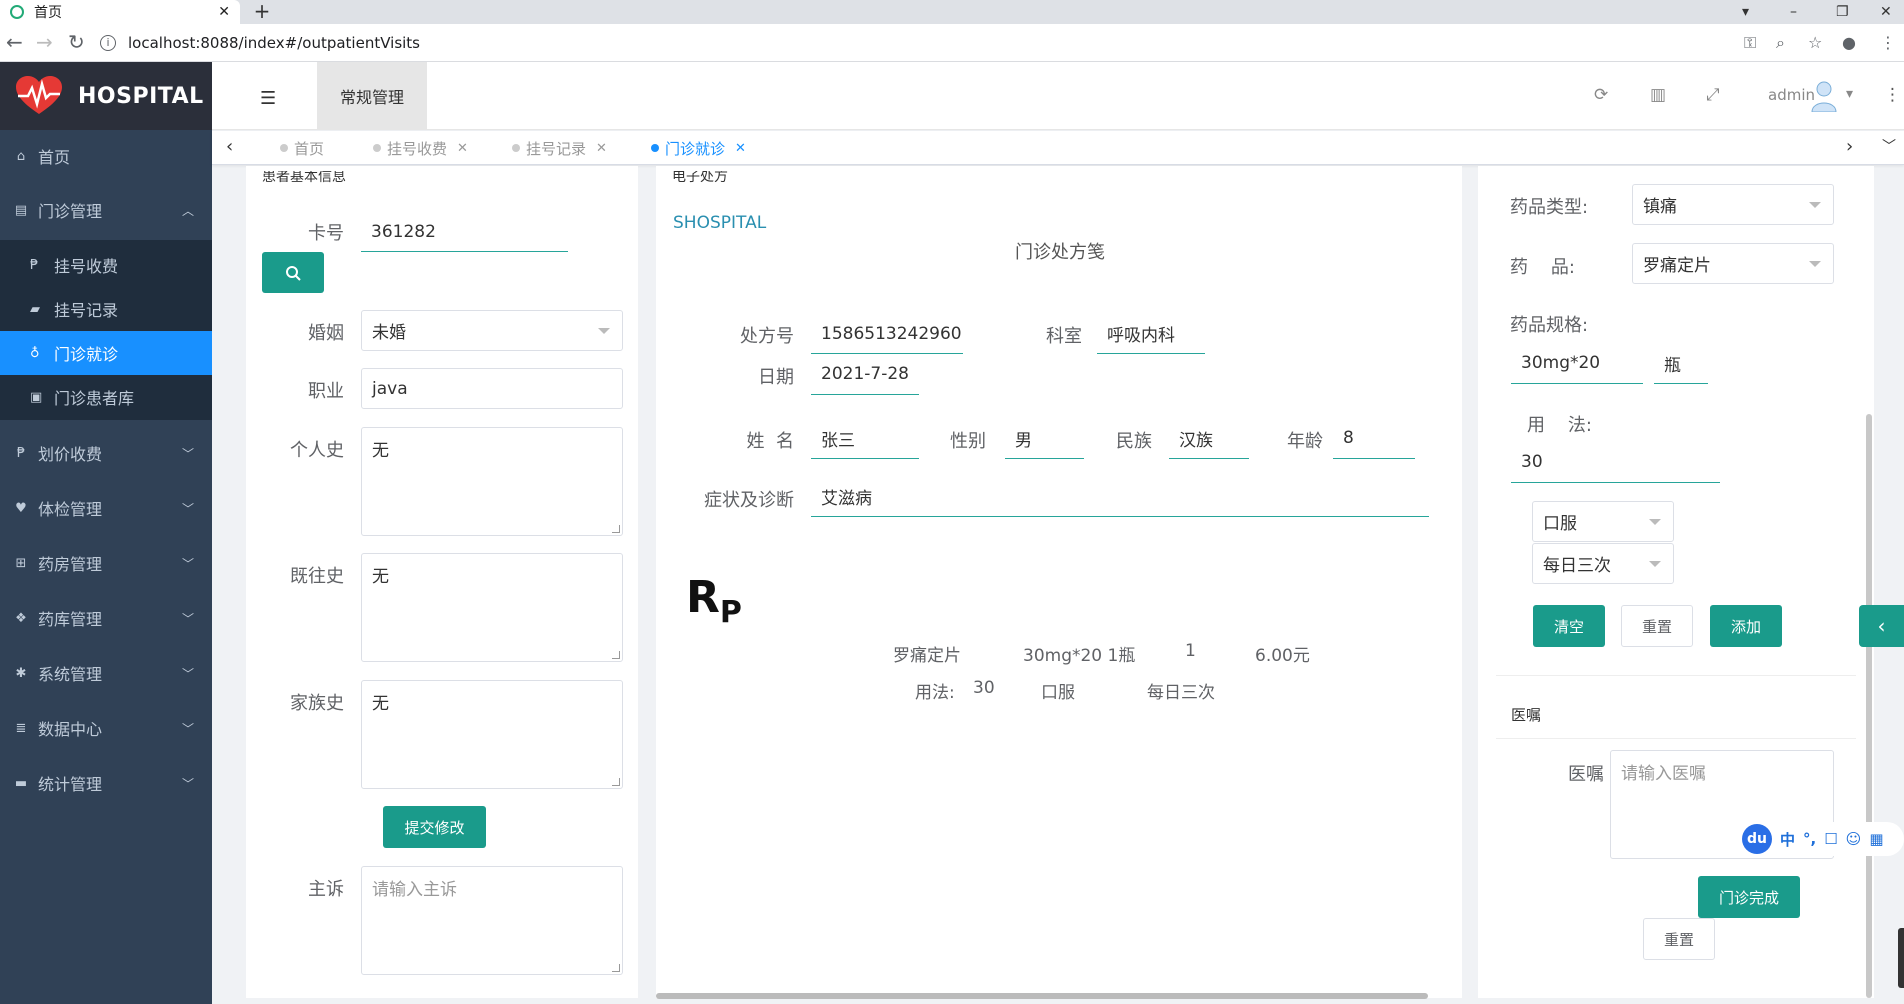 This screenshot has height=1004, width=1904. I want to click on new-tab-button: +, so click(262, 12).